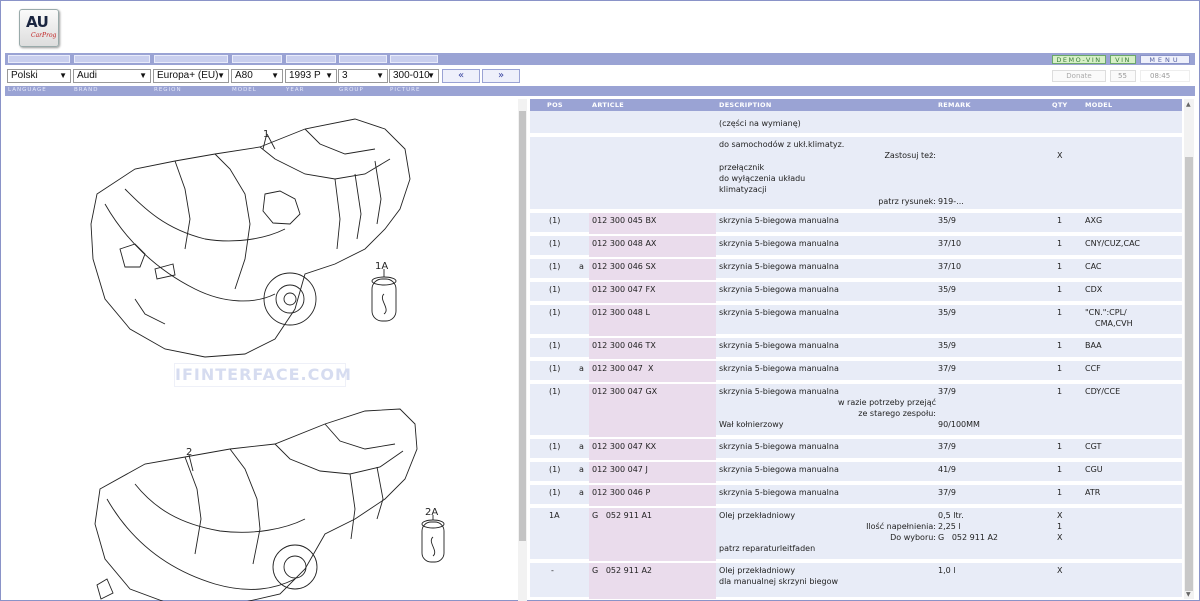  What do you see at coordinates (624, 345) in the screenshot?
I see `article-link: 012 300 046 TX` at bounding box center [624, 345].